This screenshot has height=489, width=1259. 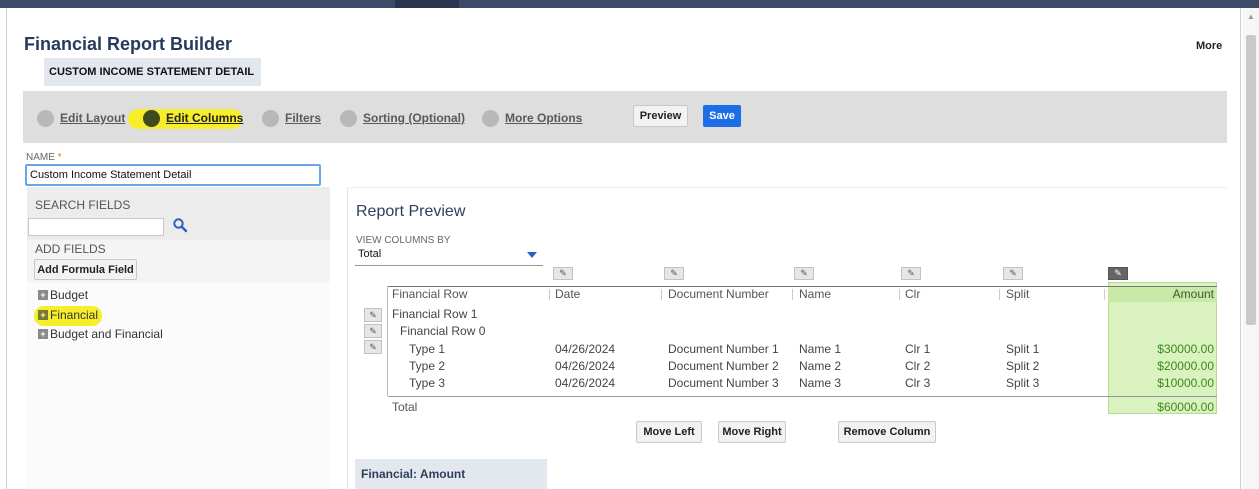 I want to click on row-clr: Clr 1, so click(x=918, y=349).